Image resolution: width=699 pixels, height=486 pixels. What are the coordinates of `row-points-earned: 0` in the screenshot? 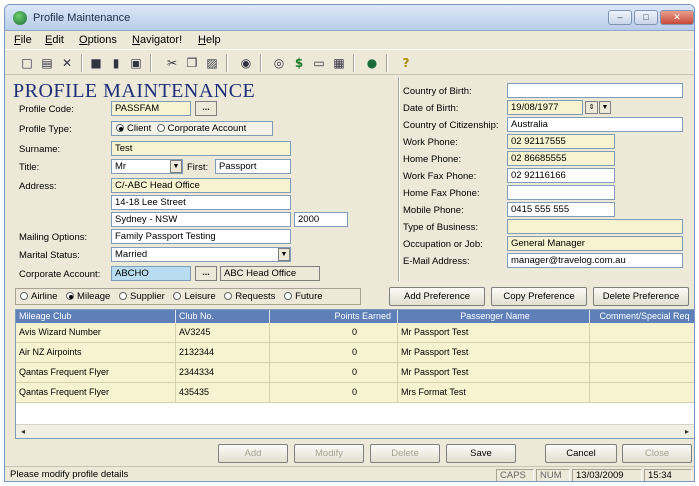 It's located at (334, 333).